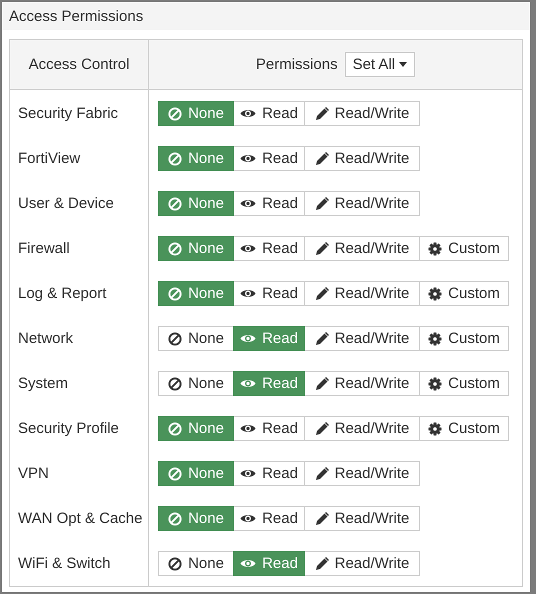 This screenshot has width=536, height=594. I want to click on row-label: FortiView, so click(49, 158).